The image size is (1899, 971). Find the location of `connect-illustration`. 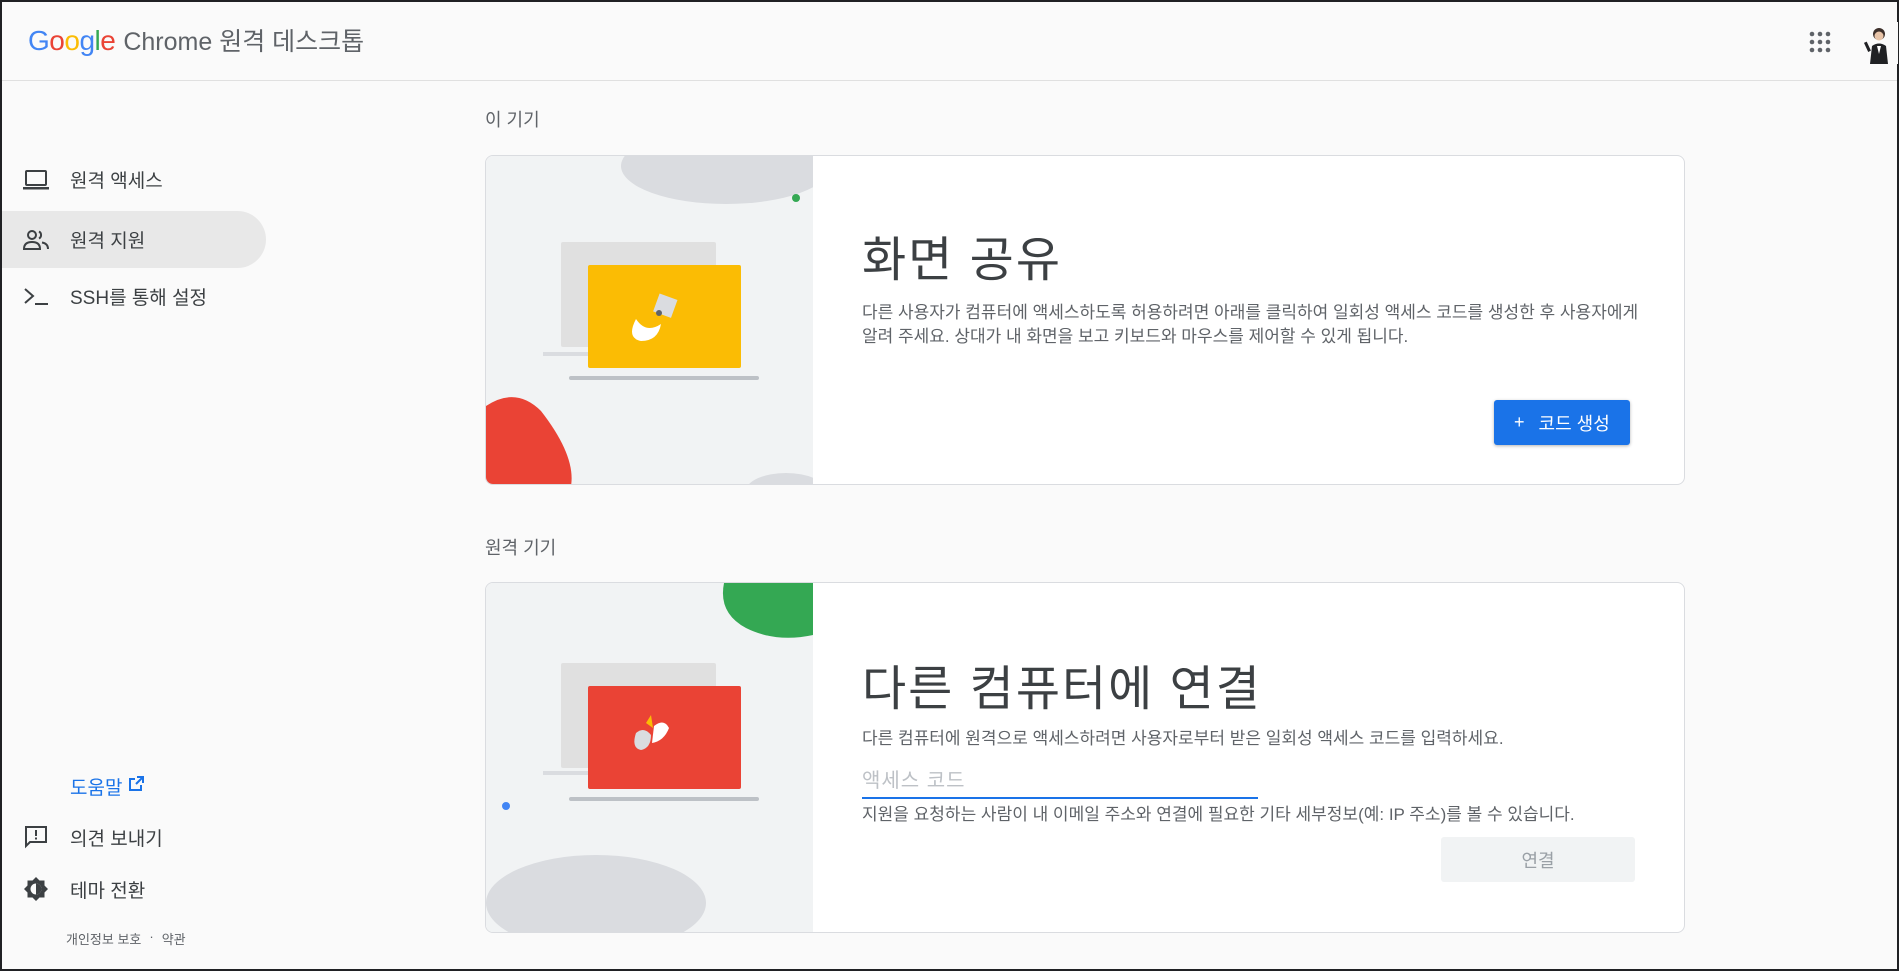

connect-illustration is located at coordinates (649, 757).